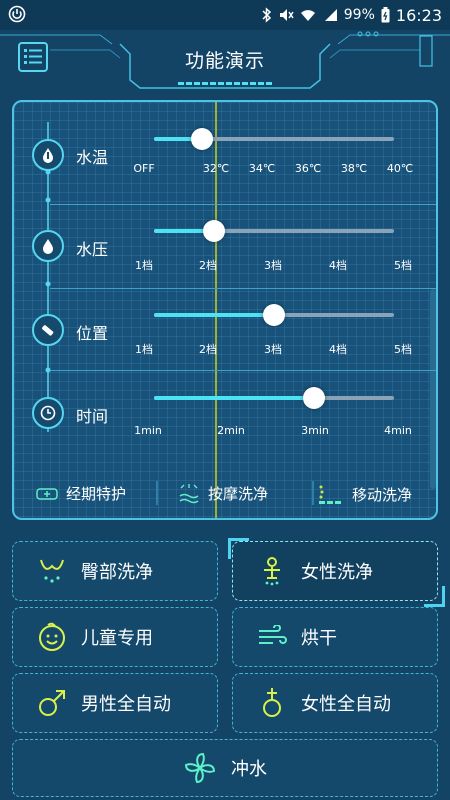  What do you see at coordinates (48, 413) in the screenshot?
I see `clock-icon` at bounding box center [48, 413].